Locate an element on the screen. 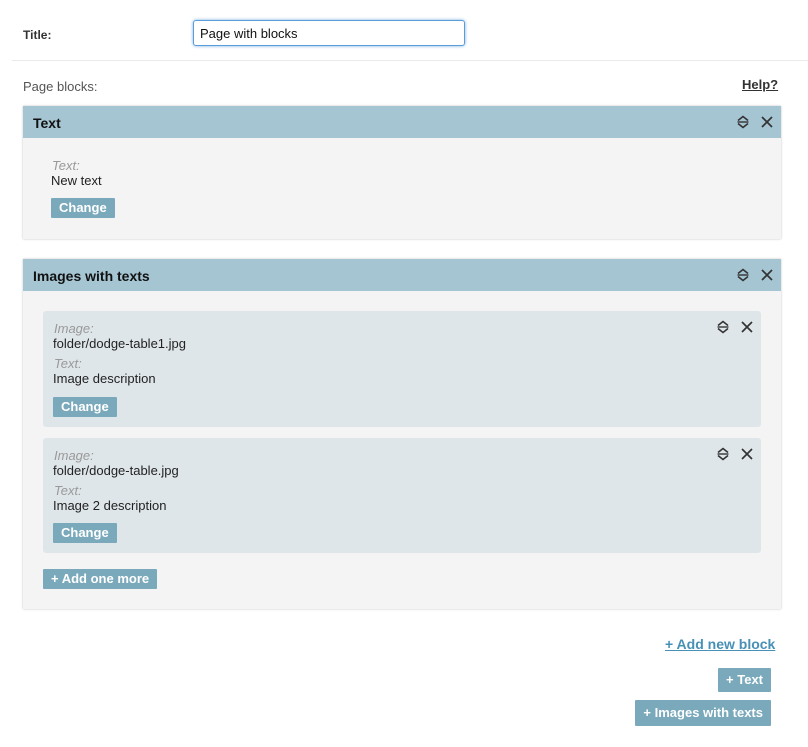  block-header: Text is located at coordinates (402, 122).